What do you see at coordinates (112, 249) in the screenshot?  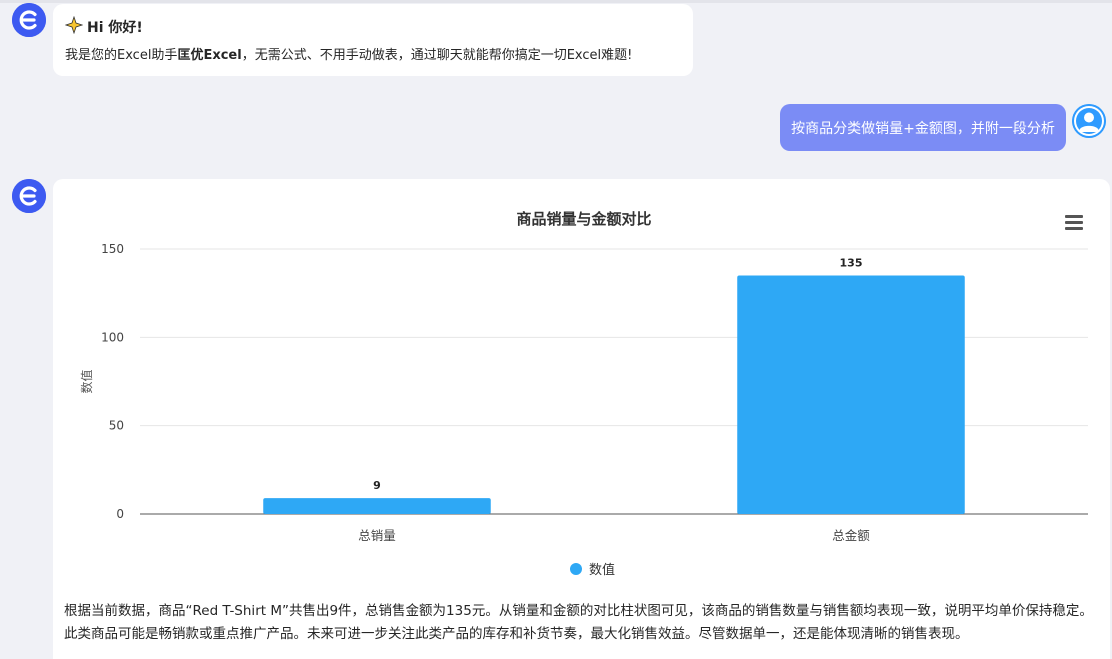 I see `y-tick-label: 150` at bounding box center [112, 249].